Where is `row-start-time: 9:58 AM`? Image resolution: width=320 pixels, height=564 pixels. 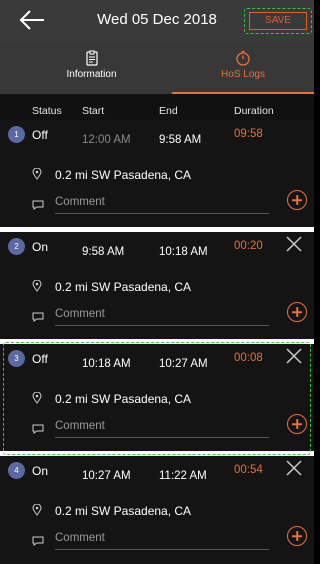 row-start-time: 9:58 AM is located at coordinates (103, 252).